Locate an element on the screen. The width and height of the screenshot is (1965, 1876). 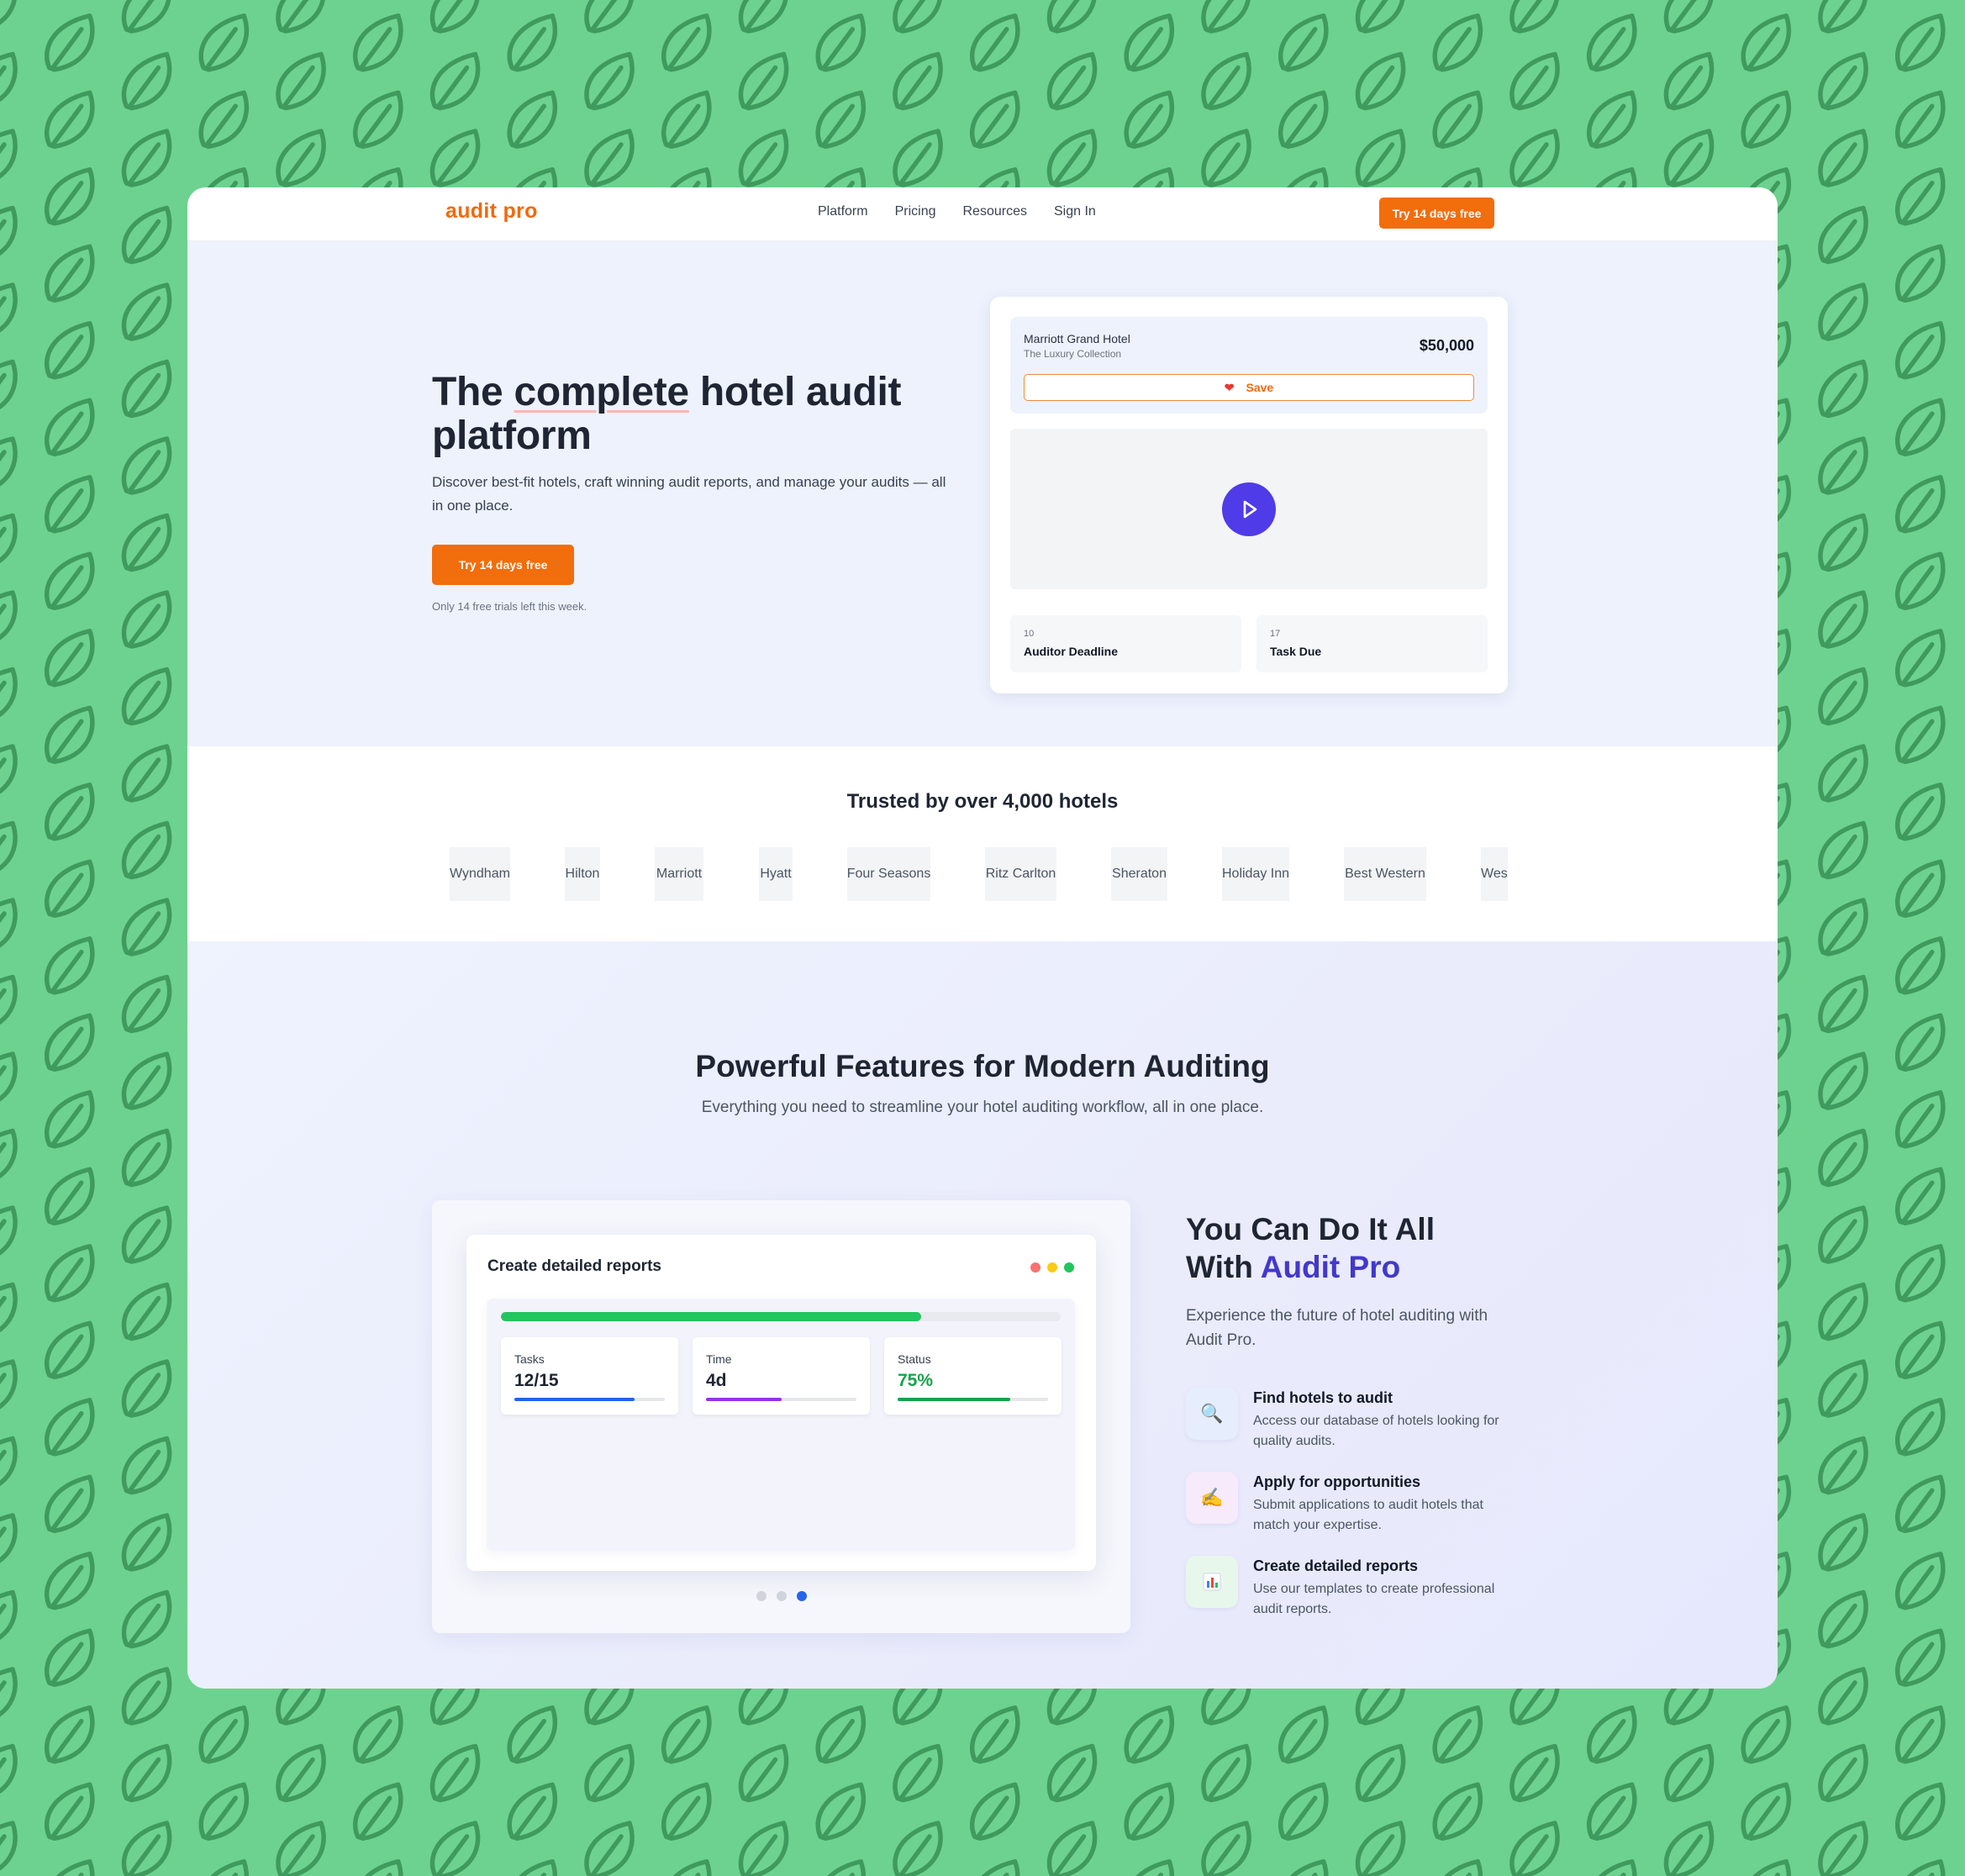
metric-card-status: Status 75% is located at coordinates (973, 1376).